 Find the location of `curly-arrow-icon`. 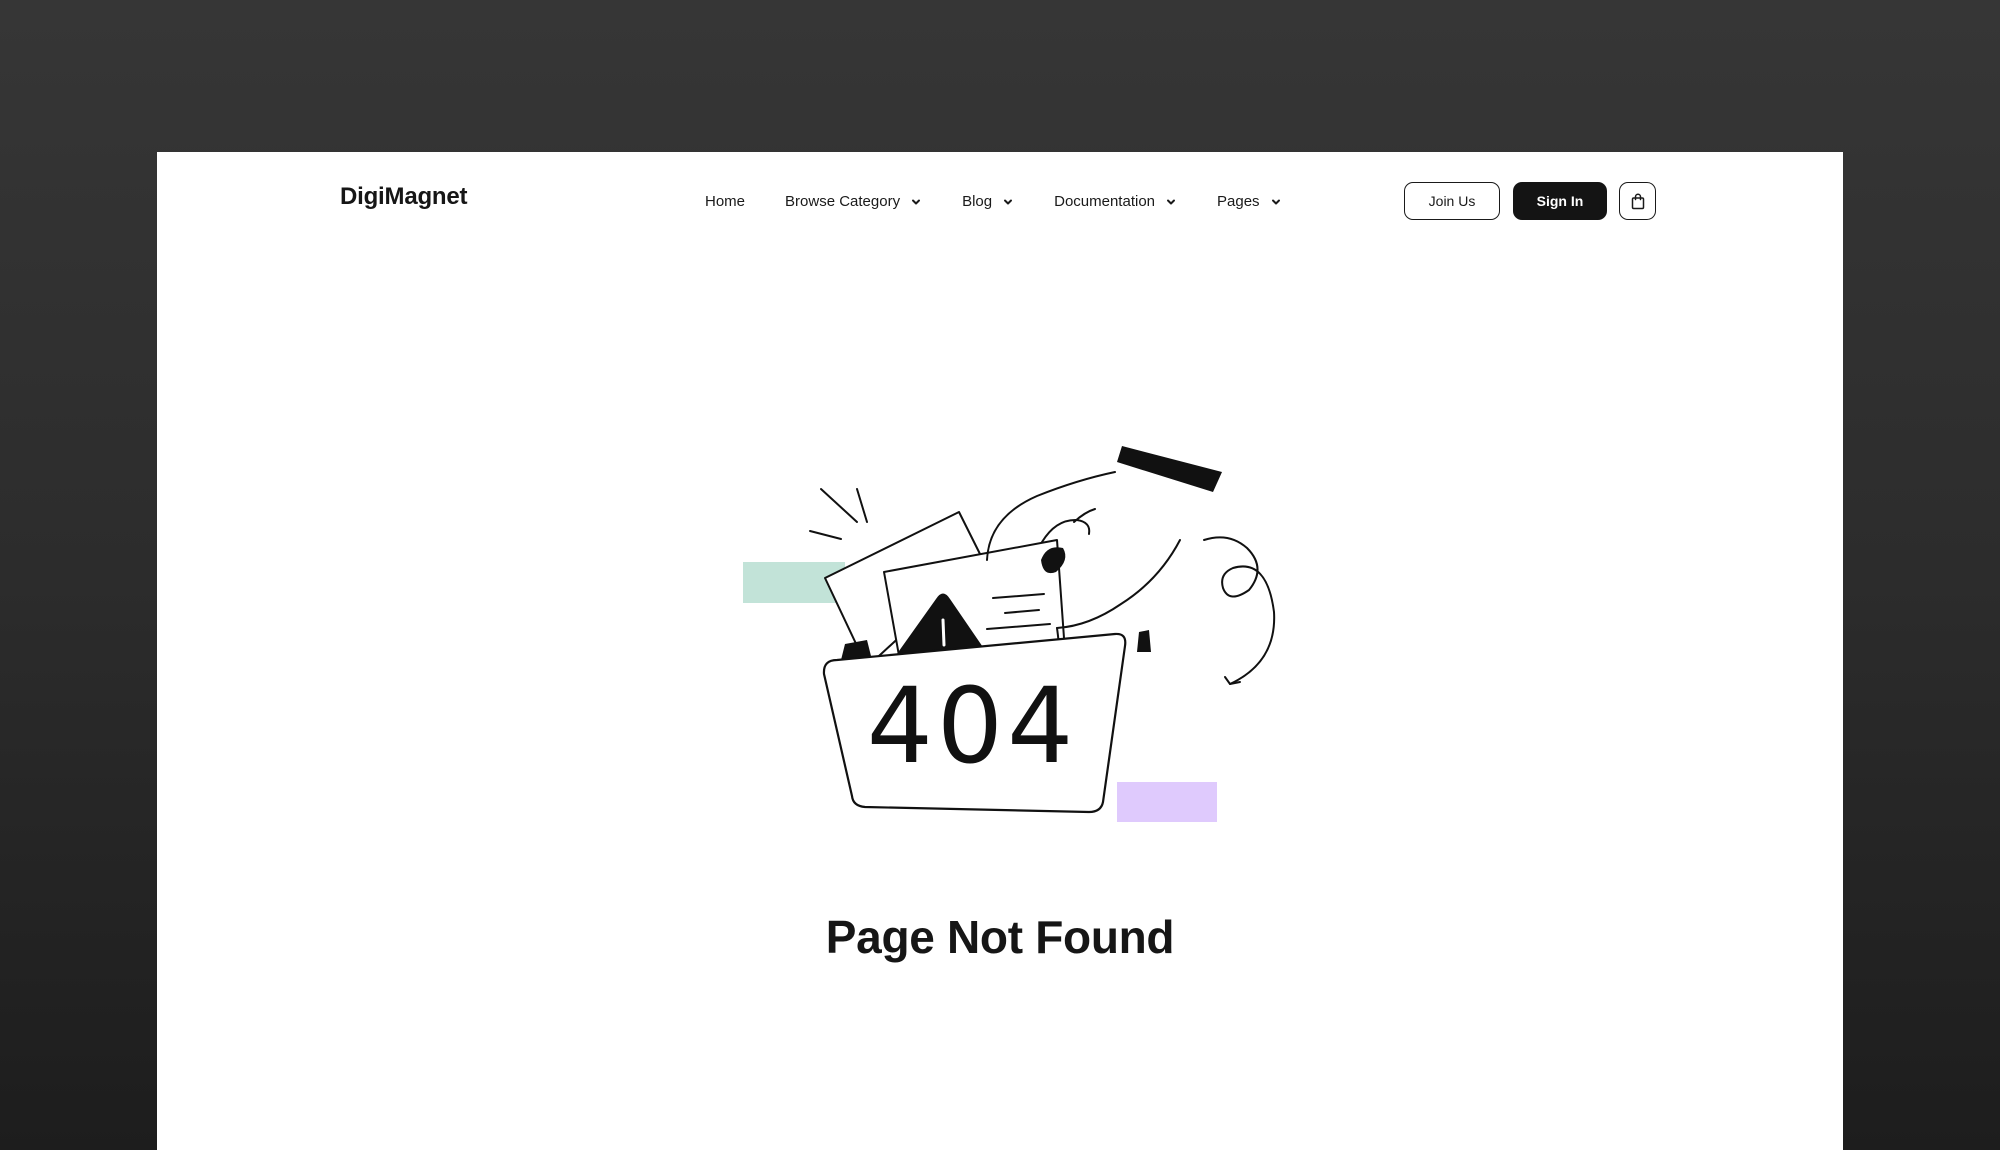

curly-arrow-icon is located at coordinates (1239, 610).